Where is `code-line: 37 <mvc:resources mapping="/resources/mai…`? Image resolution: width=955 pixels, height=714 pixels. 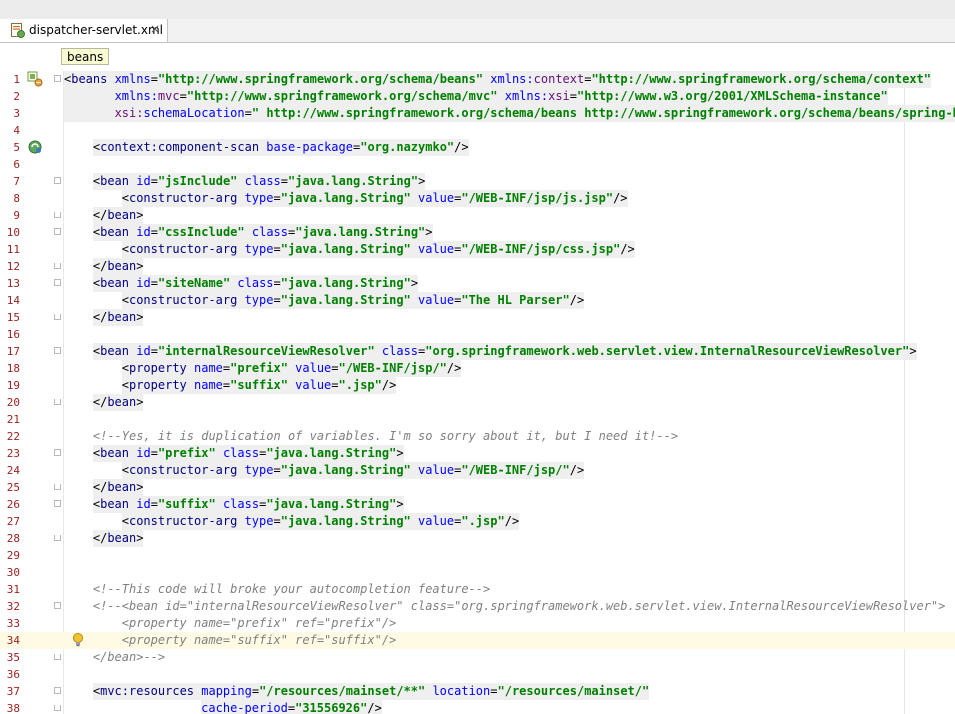 code-line: 37 <mvc:resources mapping="/resources/mai… is located at coordinates (477, 691).